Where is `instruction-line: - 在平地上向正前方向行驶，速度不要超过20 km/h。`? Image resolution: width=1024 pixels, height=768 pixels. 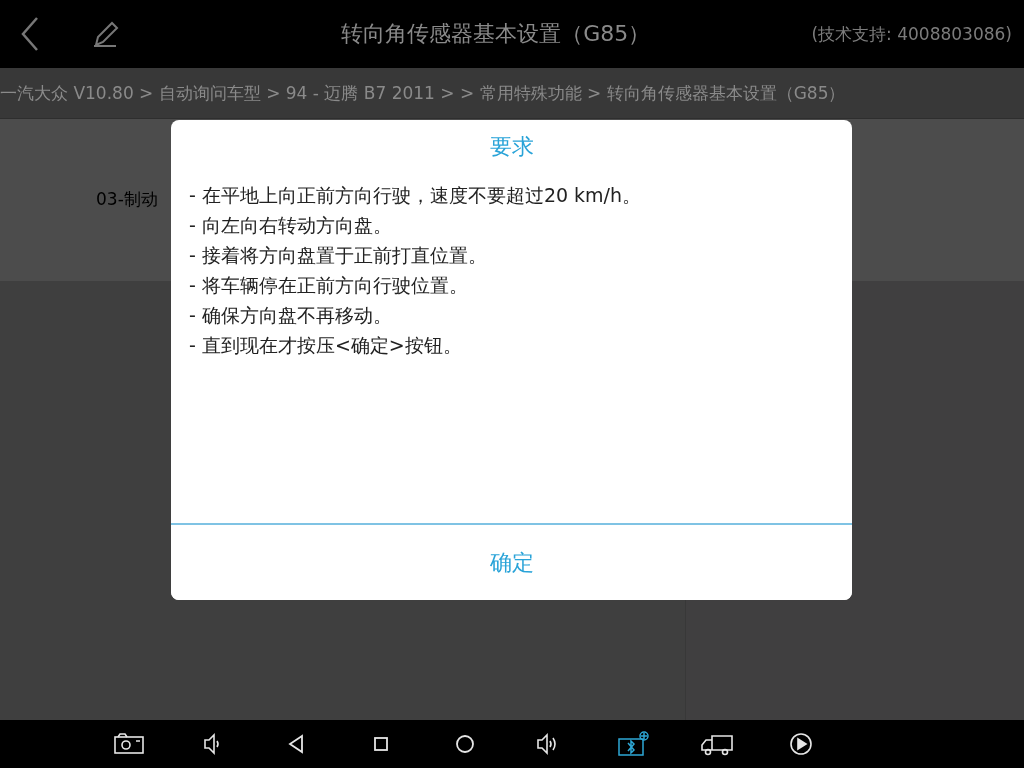 instruction-line: - 在平地上向正前方向行驶，速度不要超过20 km/h。 is located at coordinates (416, 195).